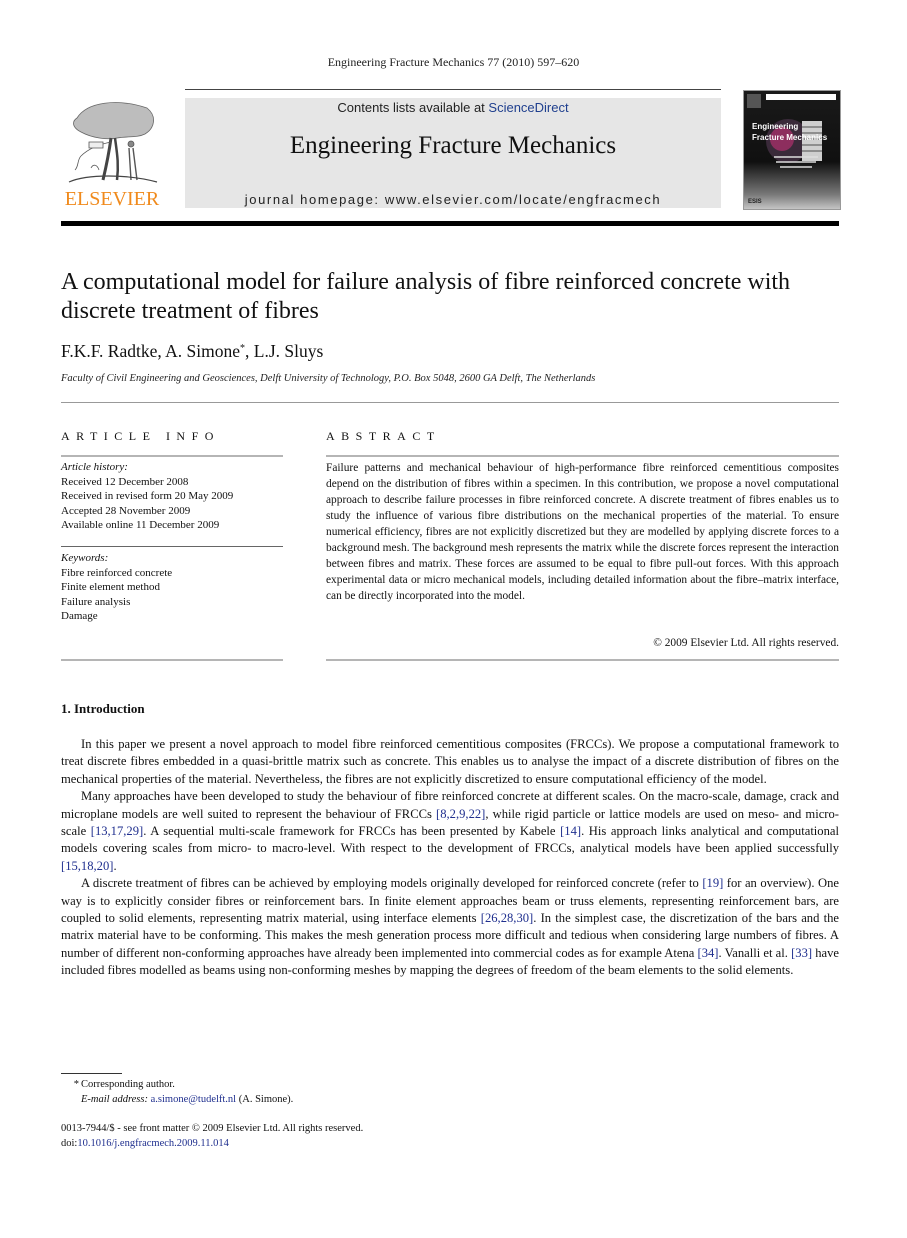 This screenshot has width=907, height=1238. Describe the element at coordinates (460, 814) in the screenshot. I see `citation-link: [8,2,9,22]` at that location.